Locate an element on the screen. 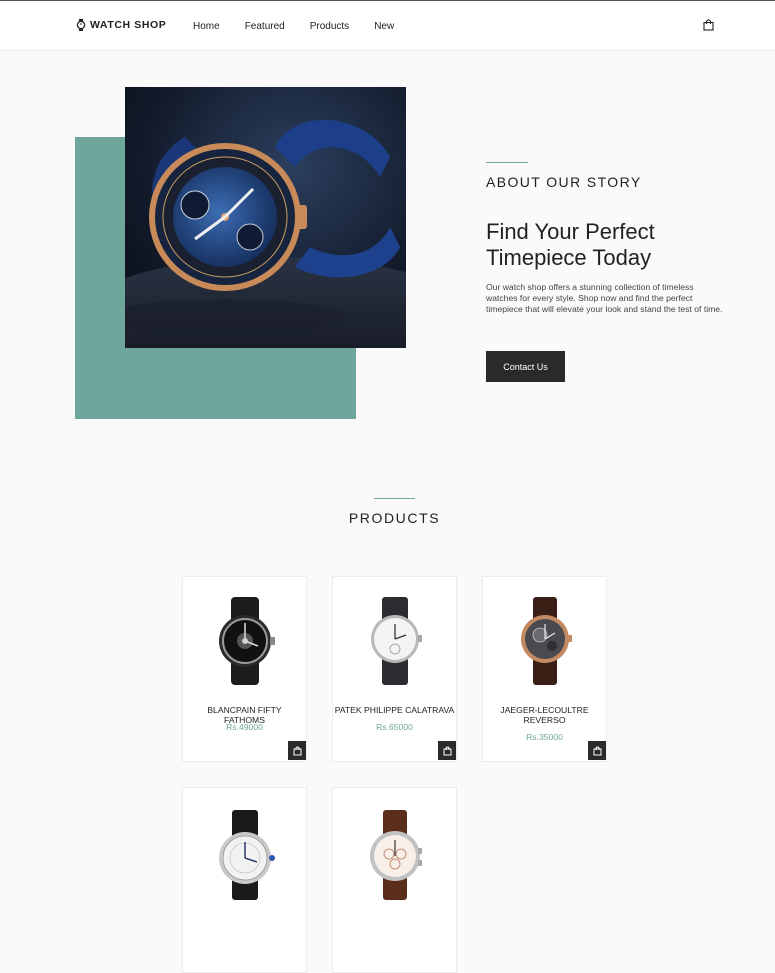 The image size is (775, 973). product-image-patek is located at coordinates (394, 643).